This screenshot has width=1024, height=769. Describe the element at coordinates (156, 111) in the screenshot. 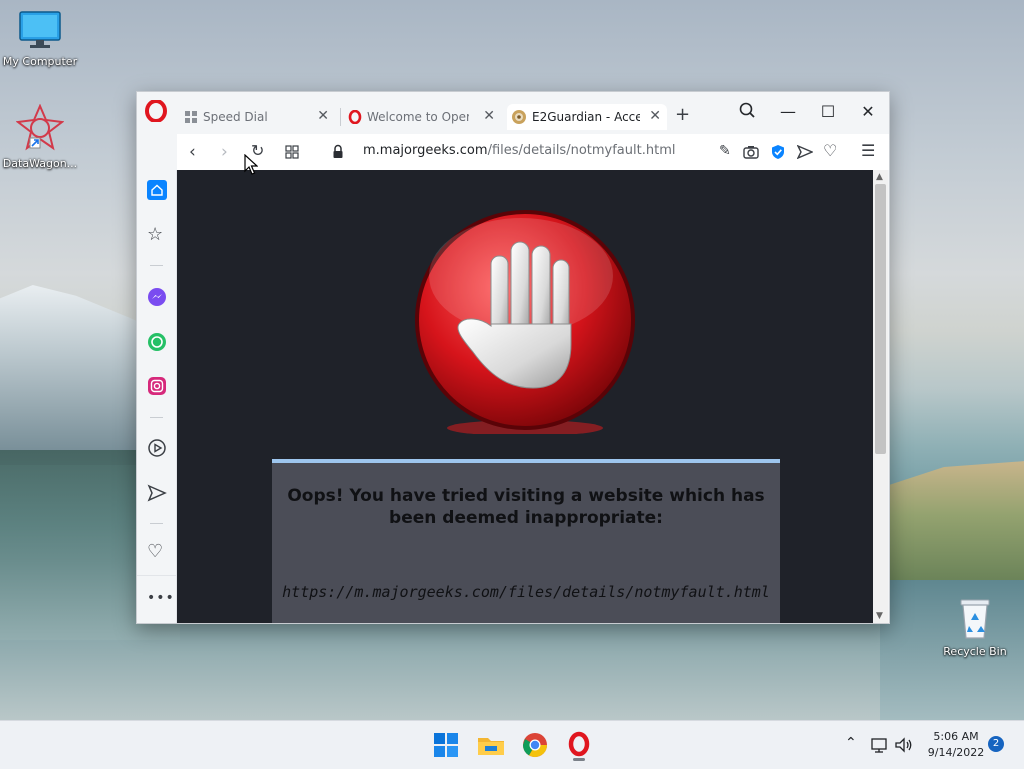

I see `opera-menu-icon` at that location.